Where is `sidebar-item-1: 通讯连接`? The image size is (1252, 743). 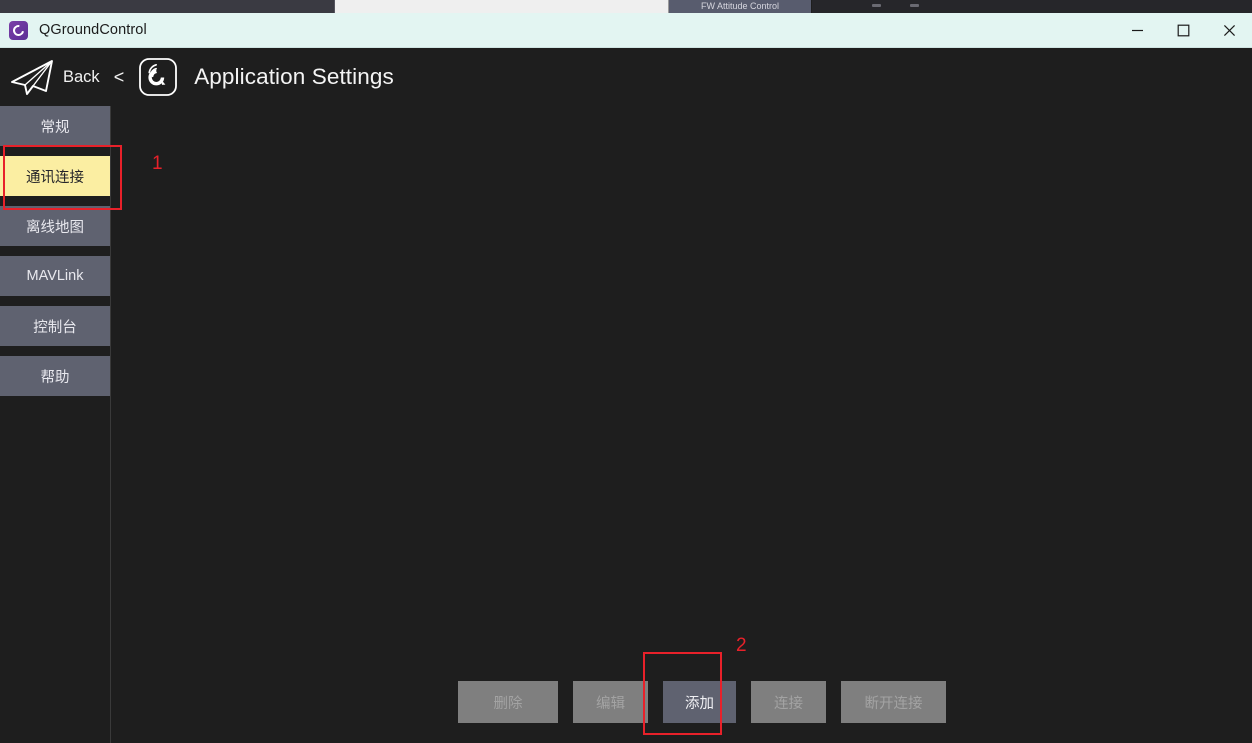 sidebar-item-1: 通讯连接 is located at coordinates (55, 176).